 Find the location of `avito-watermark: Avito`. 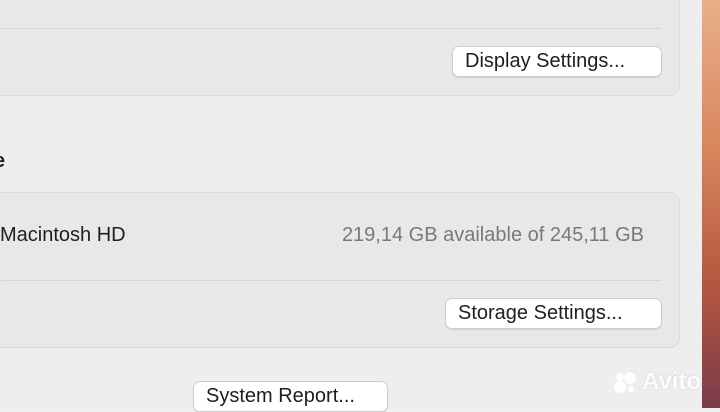

avito-watermark: Avito is located at coordinates (656, 382).